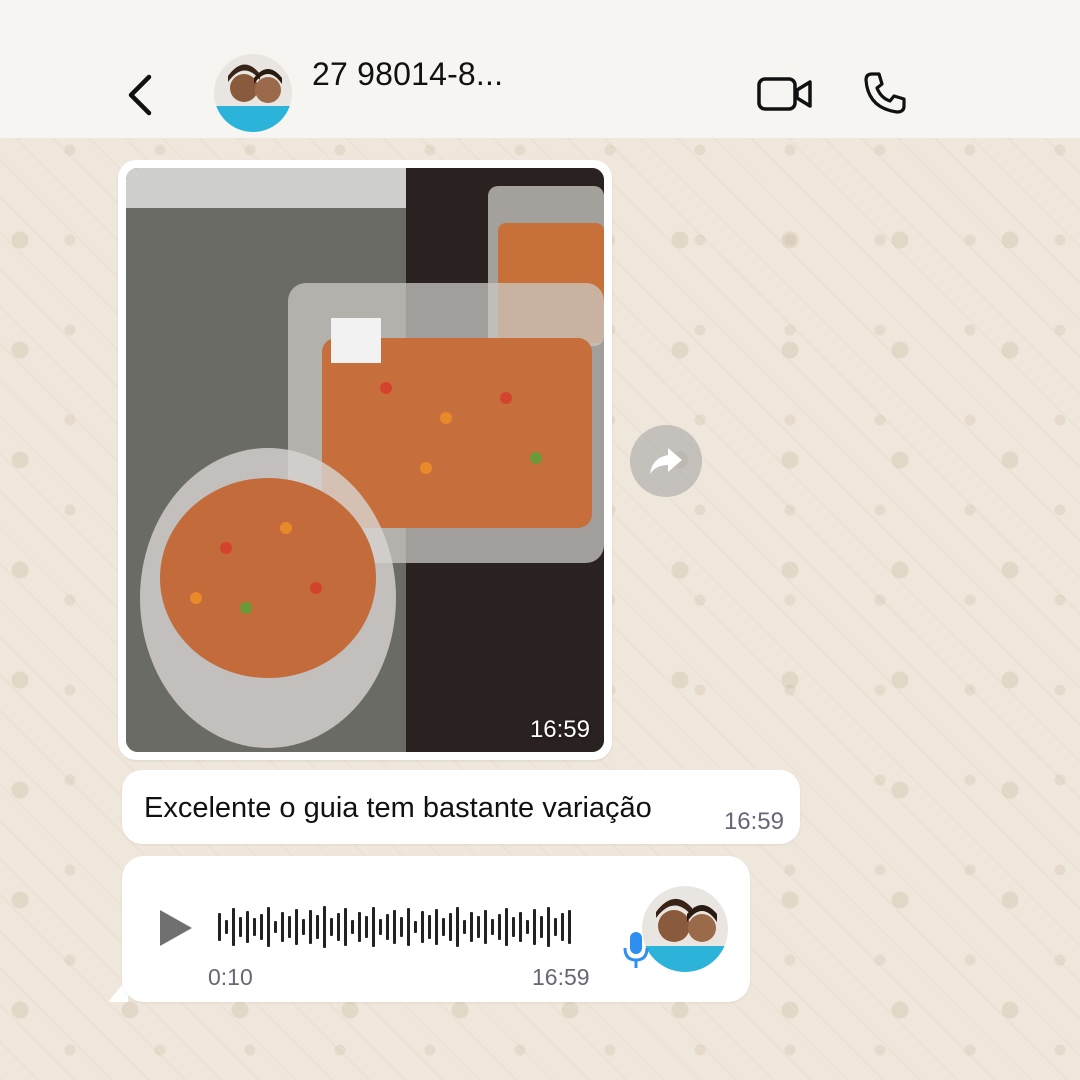 The image size is (1080, 1080). What do you see at coordinates (636, 950) in the screenshot?
I see `microphone-icon` at bounding box center [636, 950].